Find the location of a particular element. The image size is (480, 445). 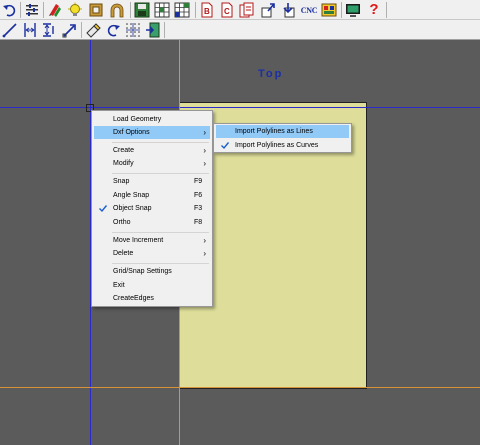

menu-item-create: Create › is located at coordinates (152, 150).